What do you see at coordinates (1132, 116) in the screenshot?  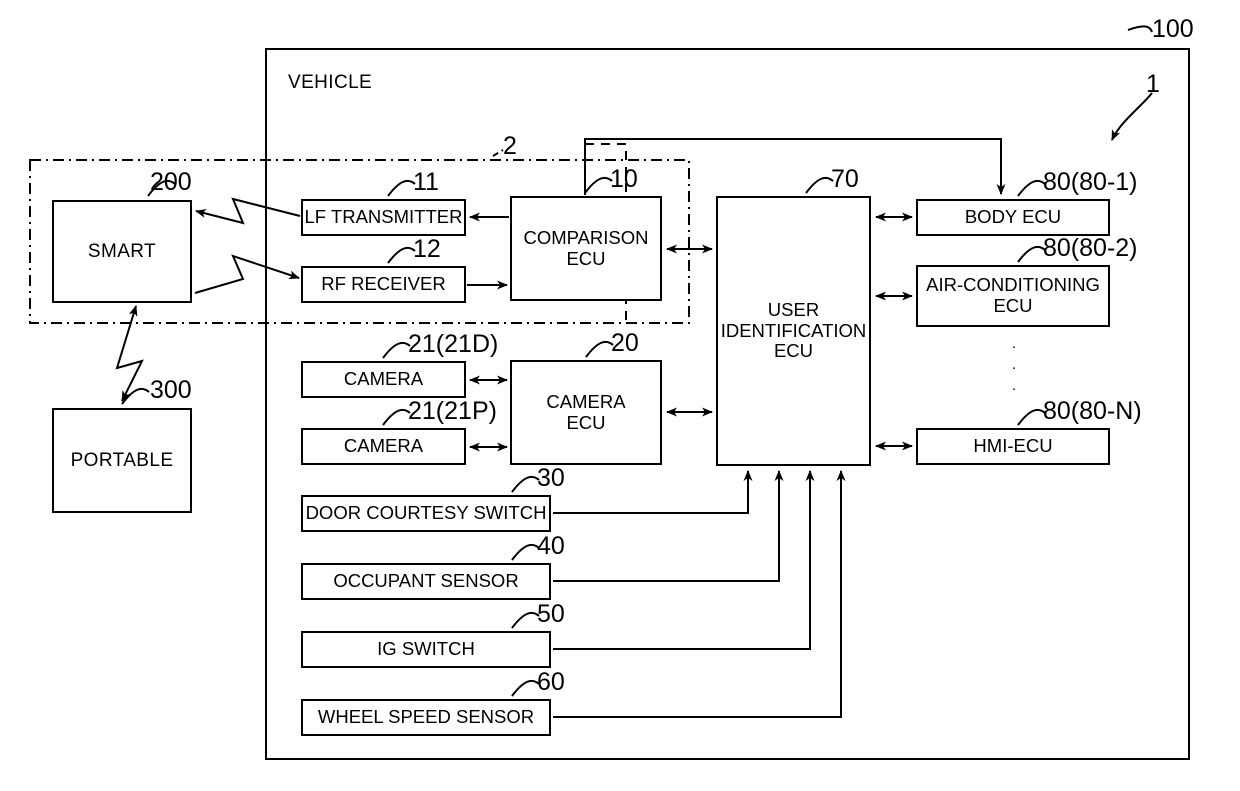 I see `leader-1-curved-arrow` at bounding box center [1132, 116].